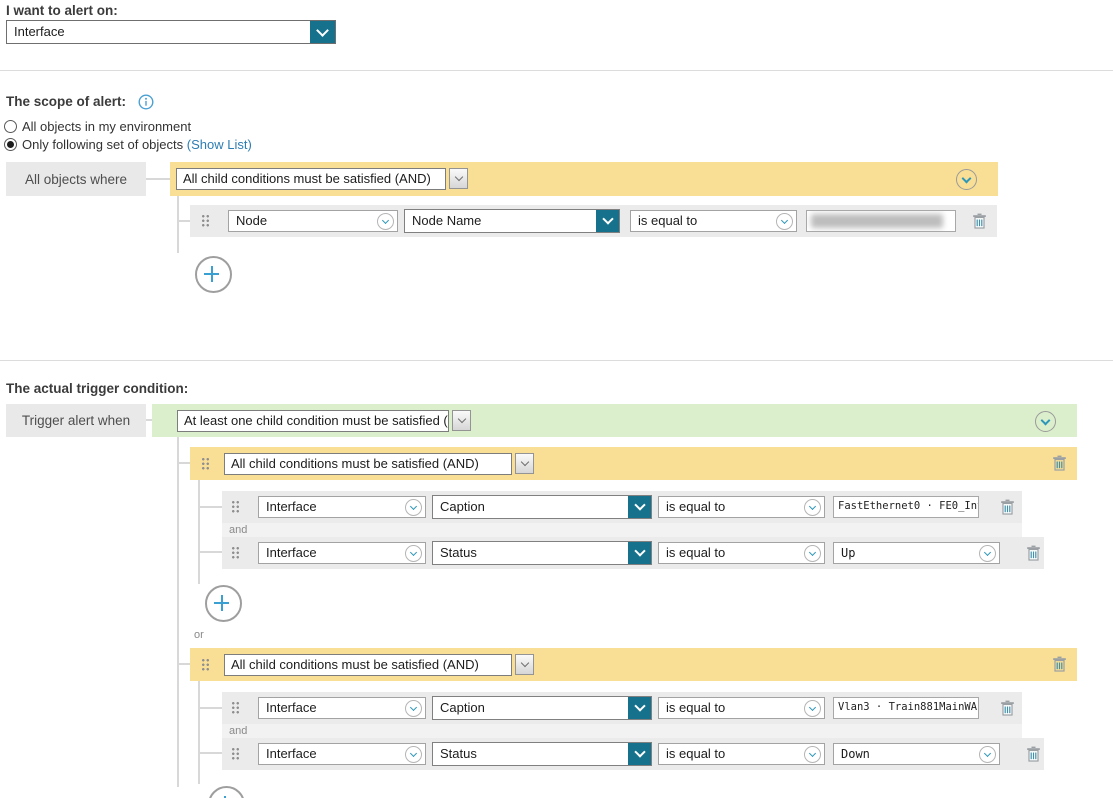  I want to click on g1c1-value-input: FastEthernet0 · FE0_Inte, so click(906, 507).